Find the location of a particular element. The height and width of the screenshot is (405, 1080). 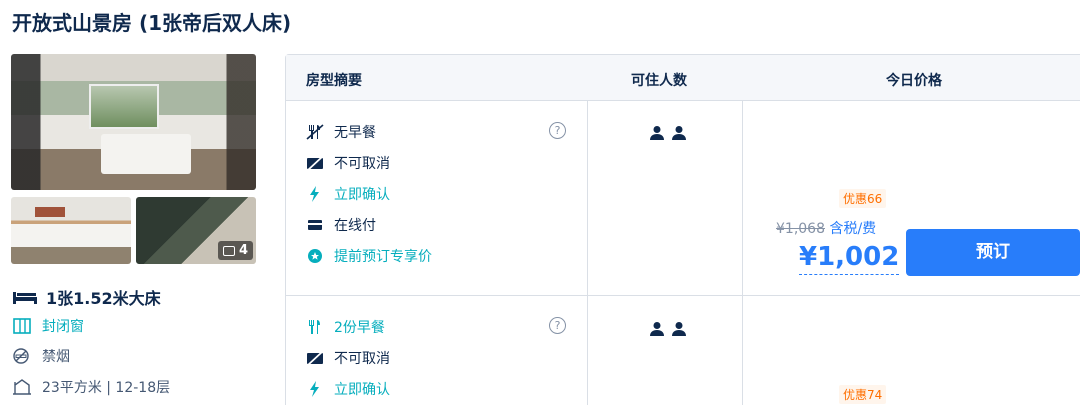

feature-meal: 无早餐 is located at coordinates (341, 132).